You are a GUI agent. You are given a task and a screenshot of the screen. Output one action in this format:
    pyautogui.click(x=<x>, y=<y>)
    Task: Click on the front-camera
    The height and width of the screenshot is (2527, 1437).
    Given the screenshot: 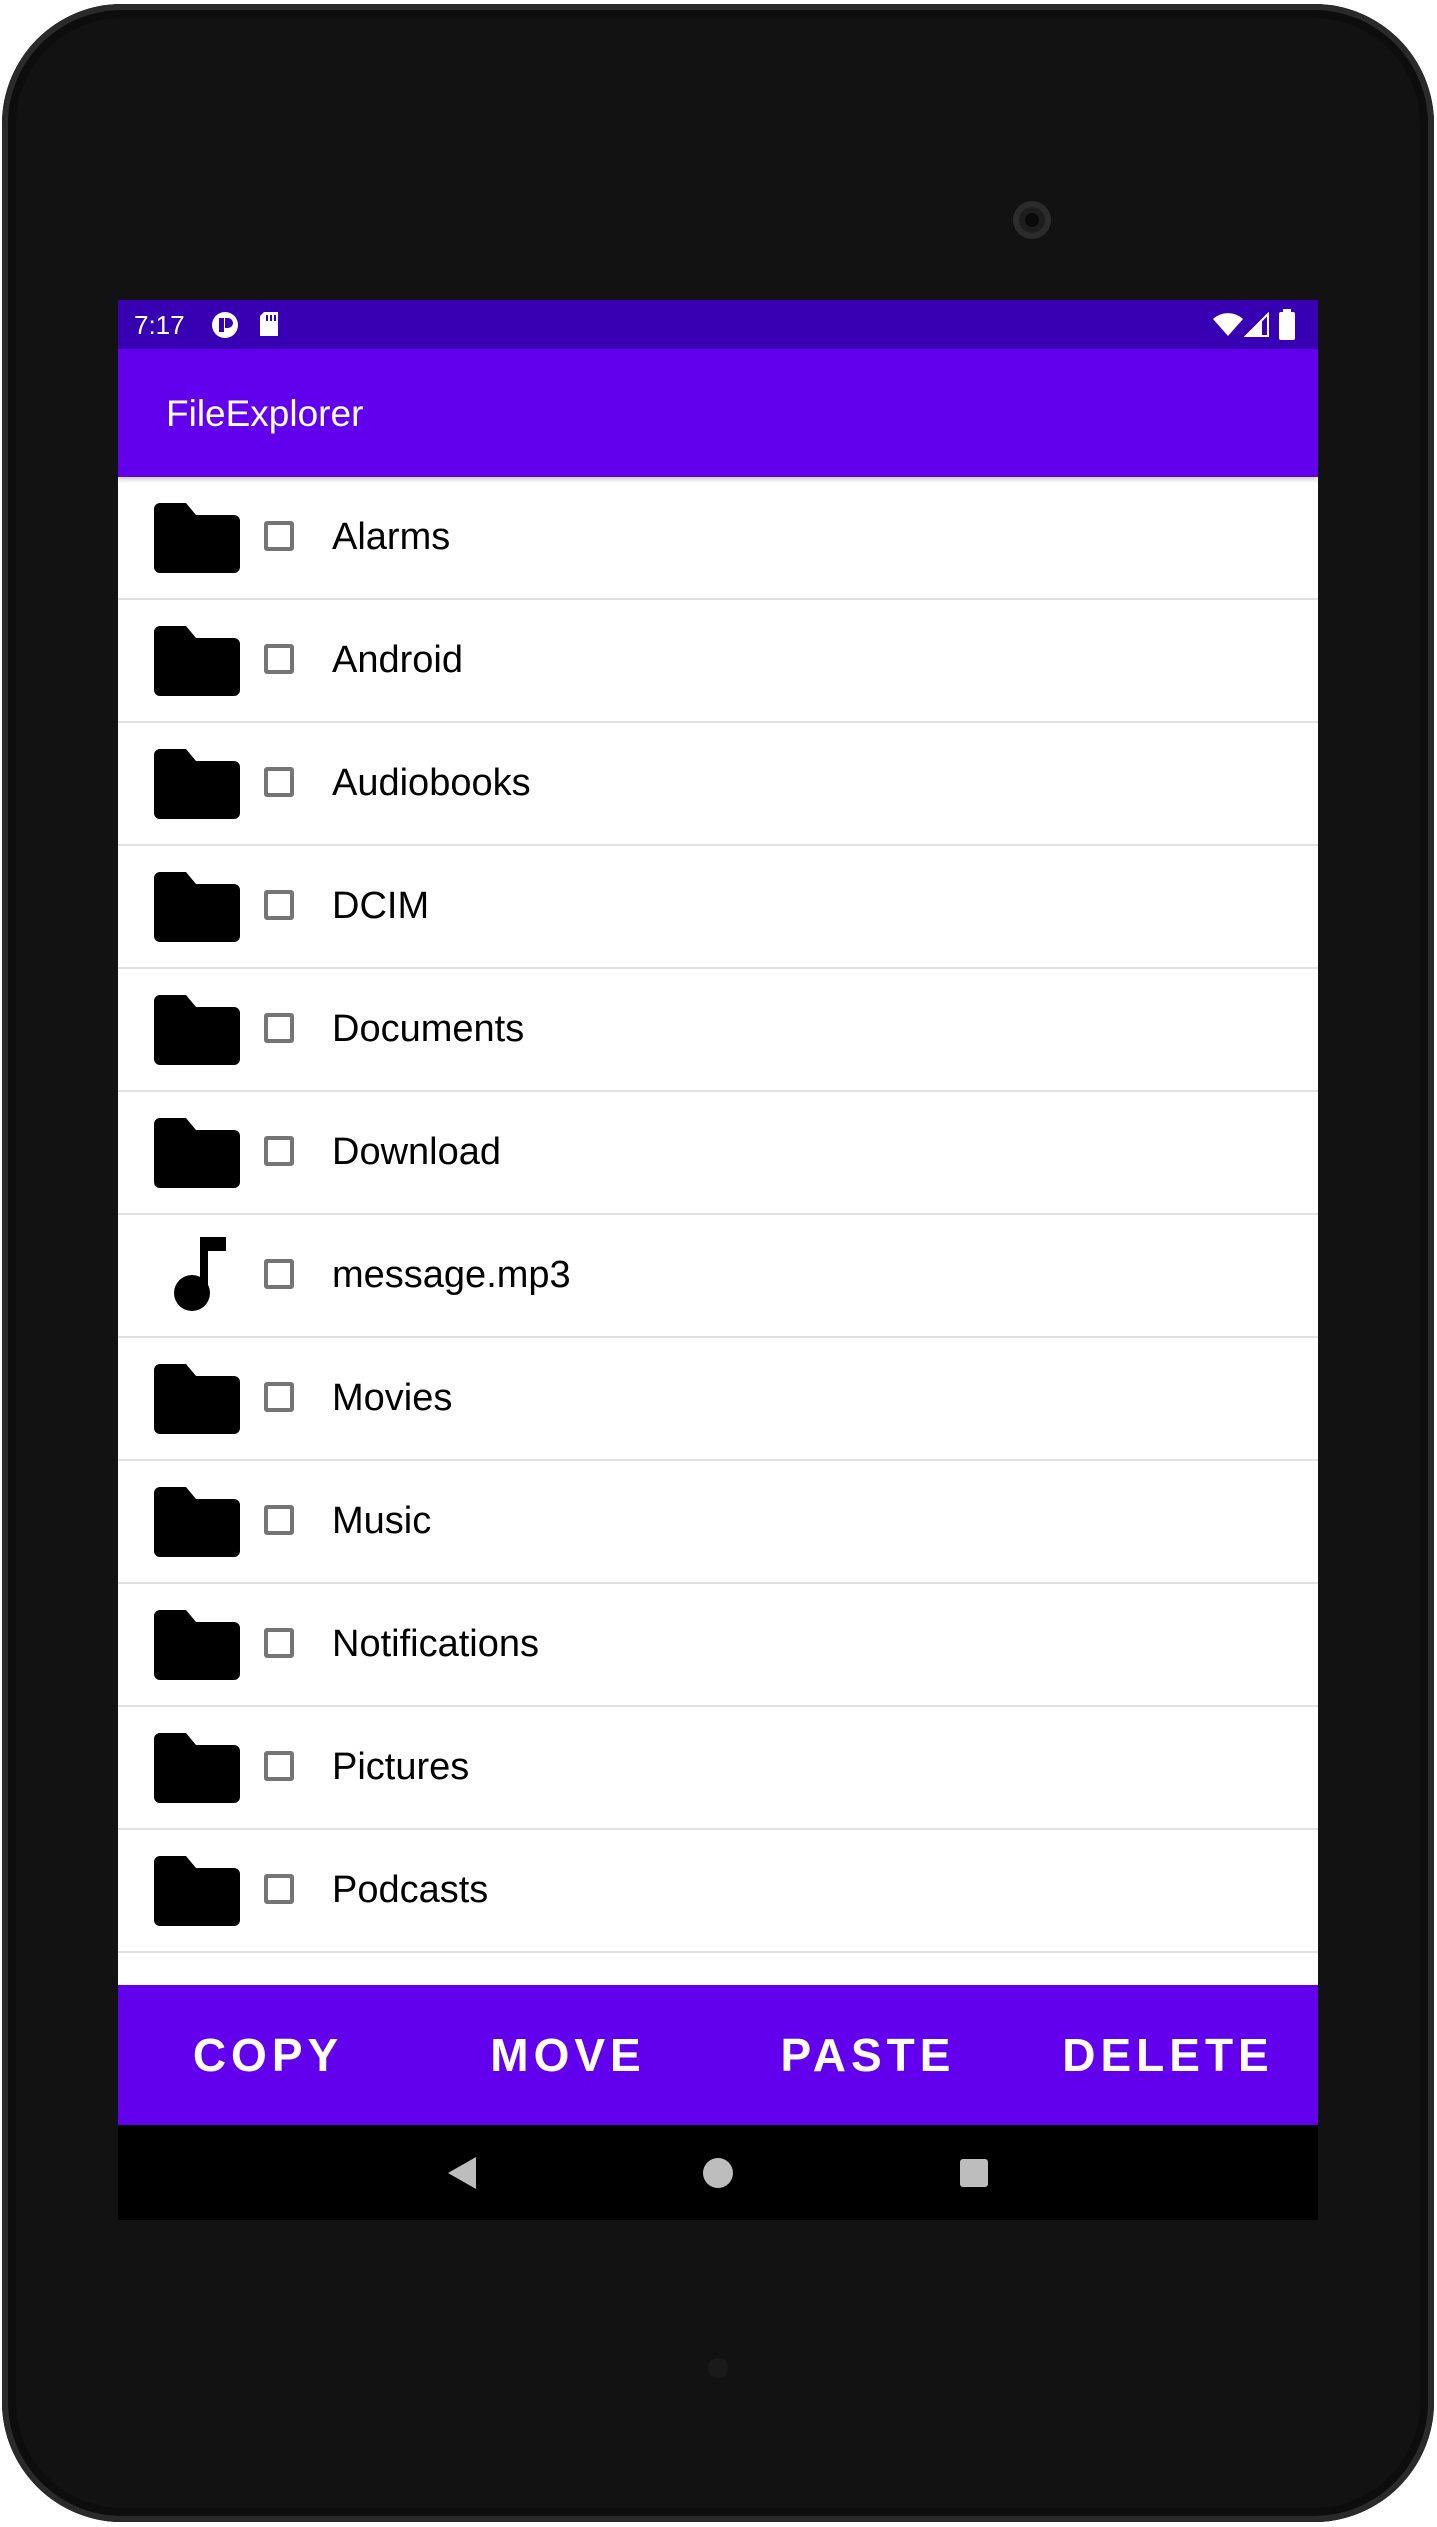 What is the action you would take?
    pyautogui.click(x=1032, y=220)
    